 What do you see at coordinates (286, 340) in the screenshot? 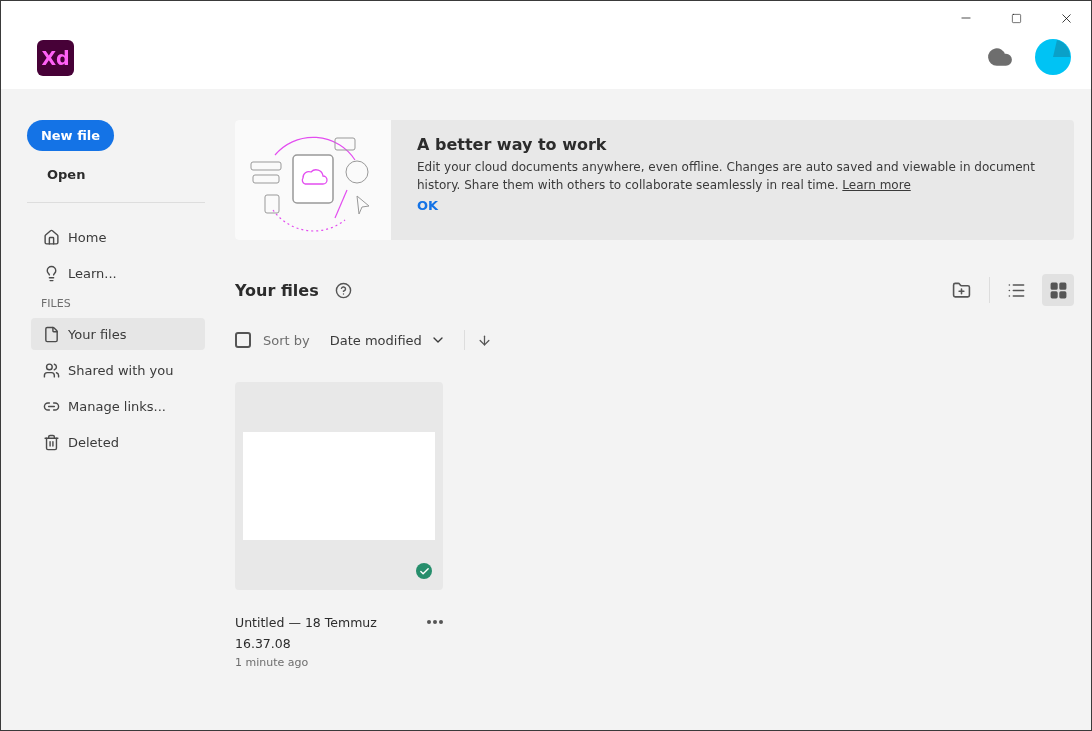
I see `sort-label: Sort by` at bounding box center [286, 340].